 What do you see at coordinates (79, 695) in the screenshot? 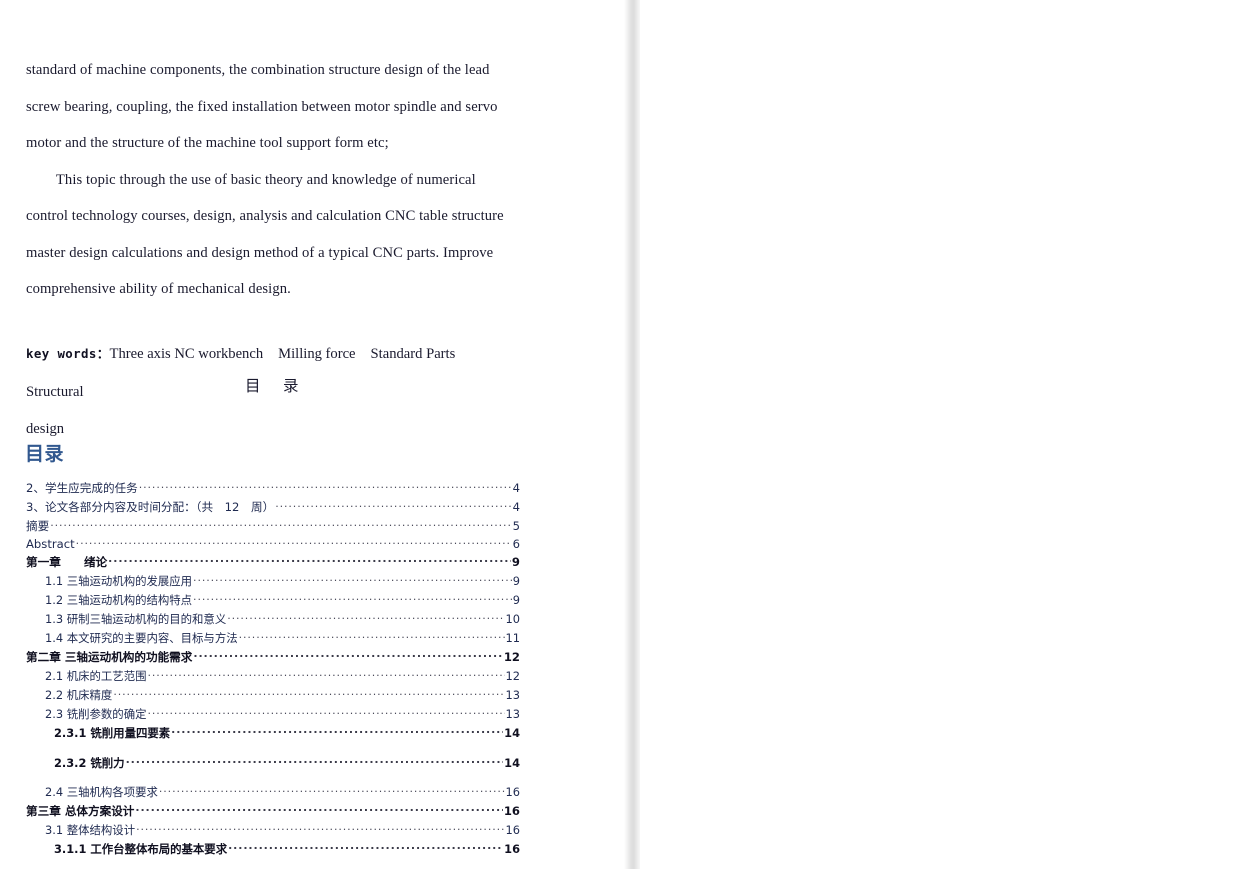
I see `toc-entry-label: 2.2 机床精度` at bounding box center [79, 695].